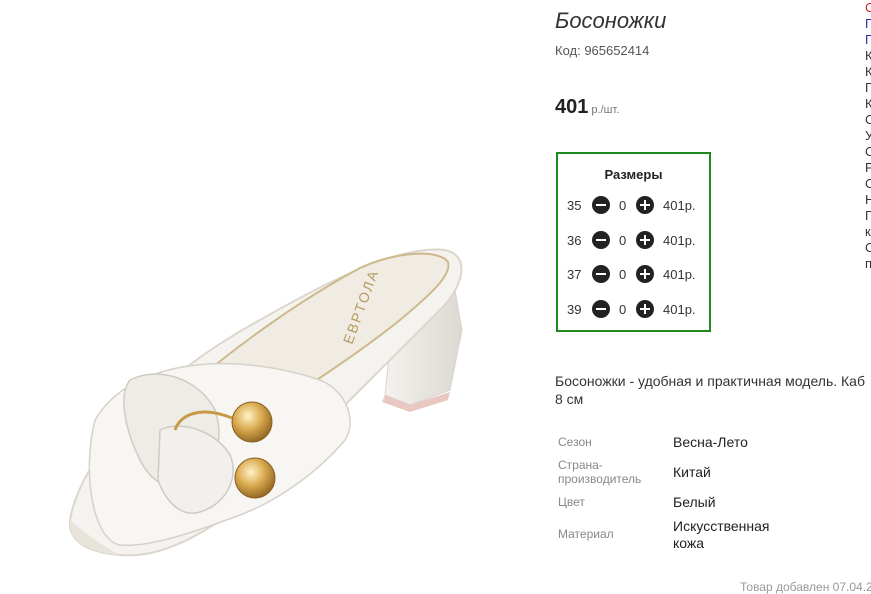 Image resolution: width=871 pixels, height=594 pixels. Describe the element at coordinates (633, 206) in the screenshot. I see `size-row: 35 0 401р.` at that location.